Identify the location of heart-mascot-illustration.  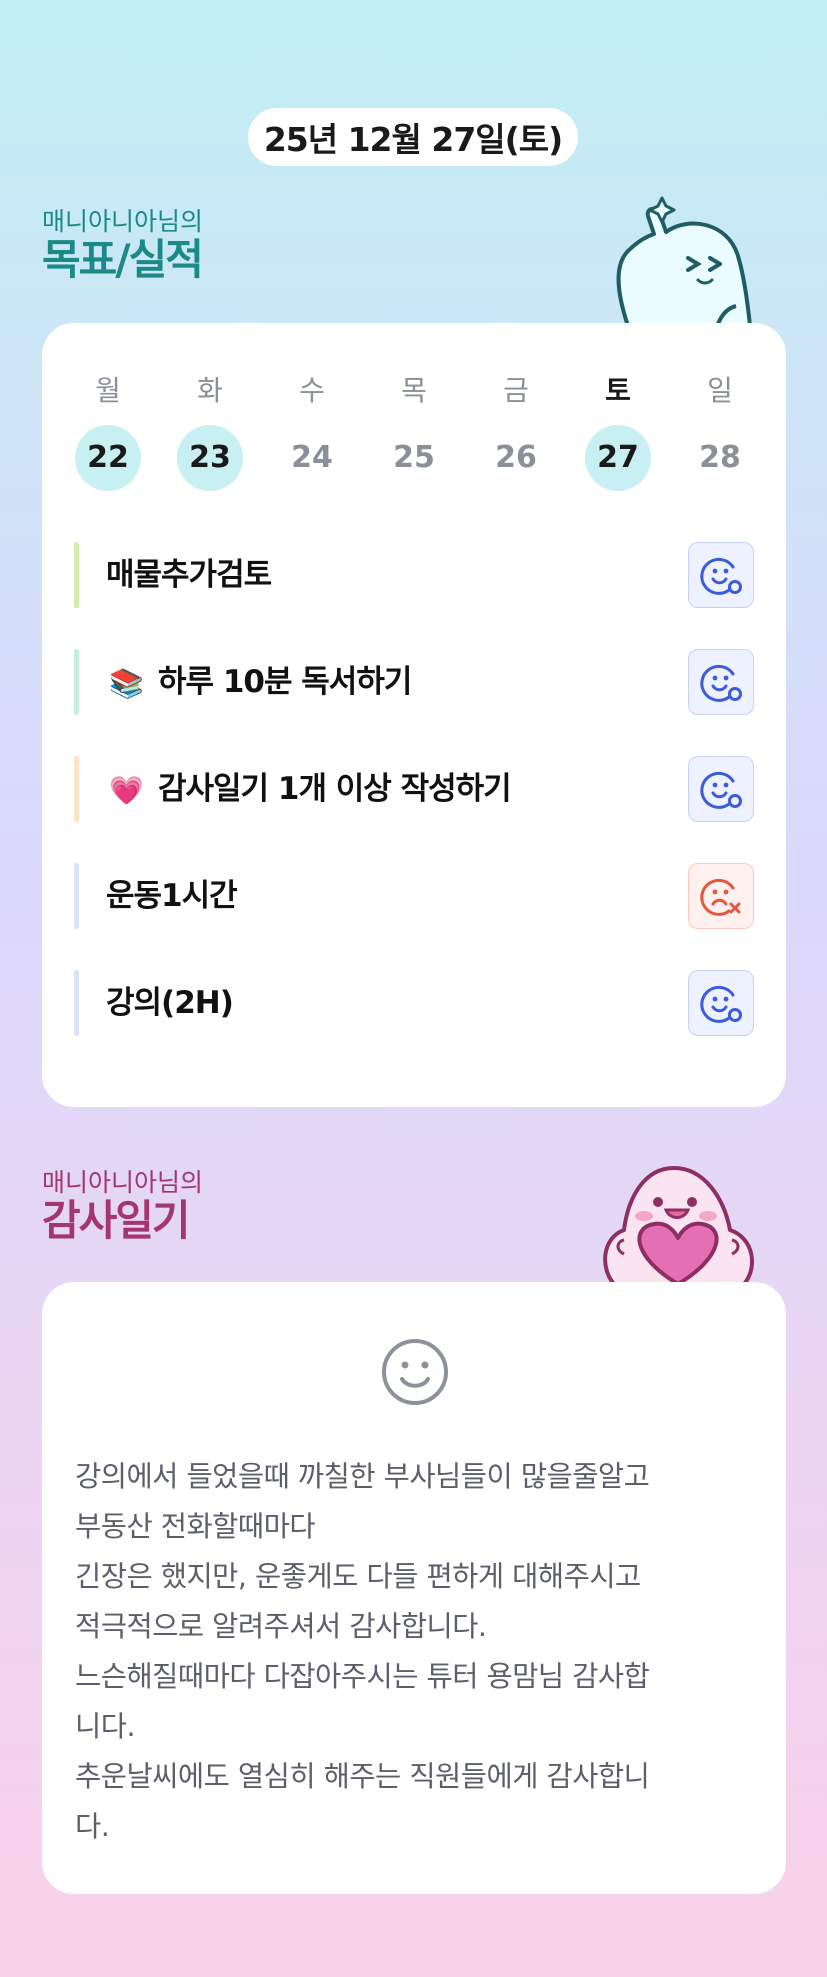
(678, 1225).